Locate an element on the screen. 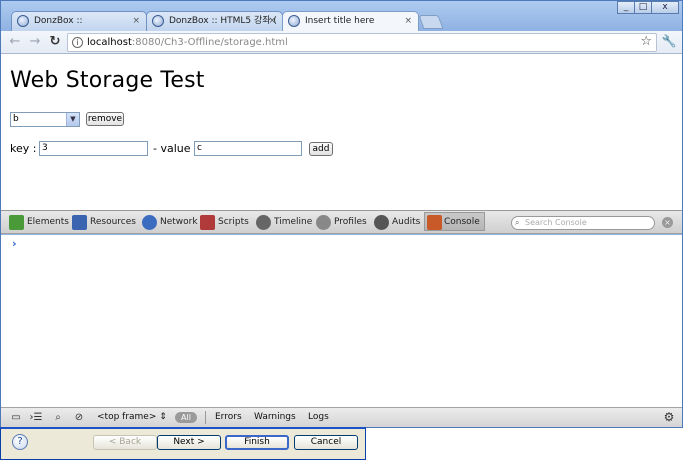  maximize-button: □ is located at coordinates (643, 7).